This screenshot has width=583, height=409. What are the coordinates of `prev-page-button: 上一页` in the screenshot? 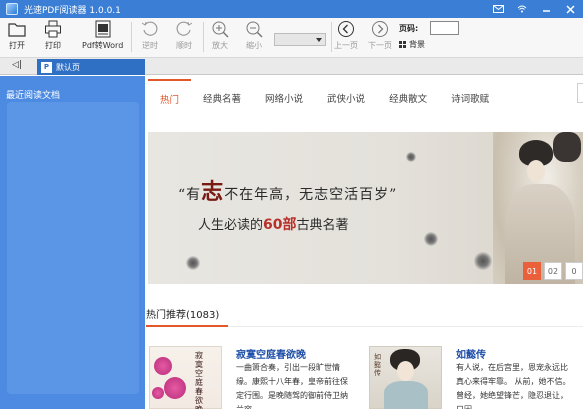 It's located at (346, 37).